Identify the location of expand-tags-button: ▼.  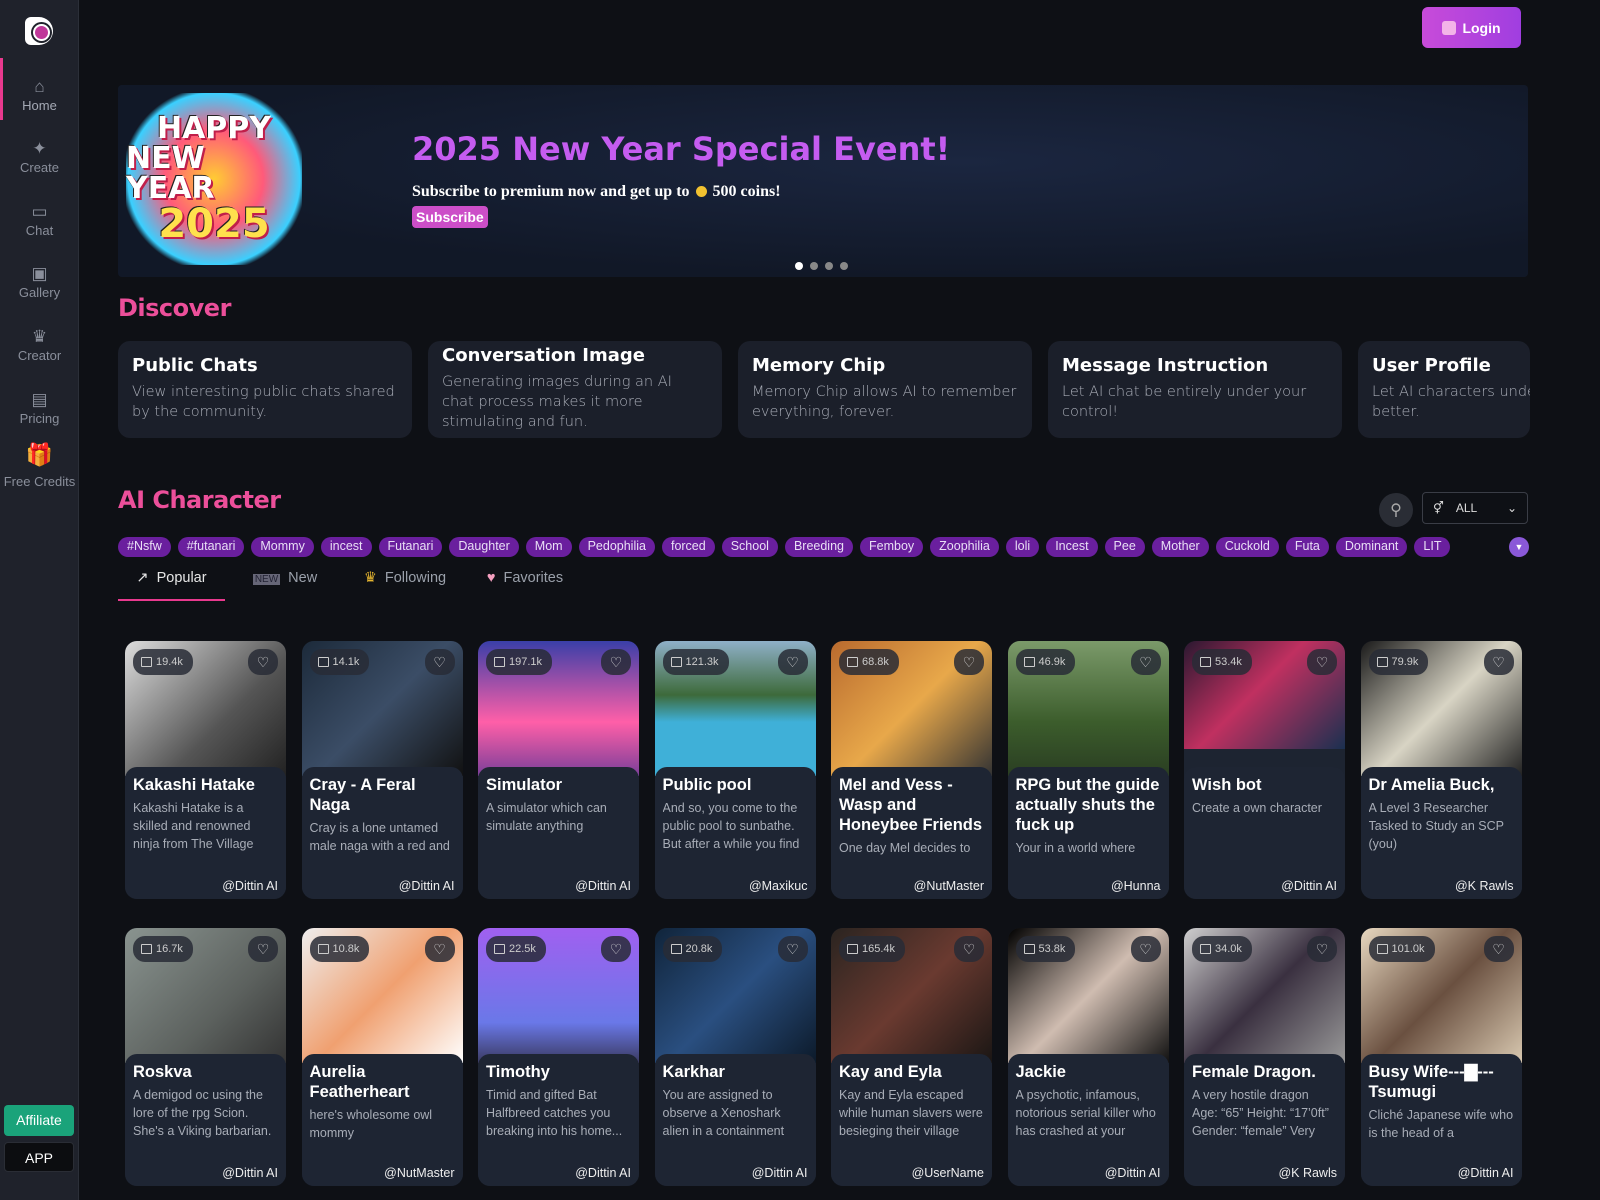
(1519, 547).